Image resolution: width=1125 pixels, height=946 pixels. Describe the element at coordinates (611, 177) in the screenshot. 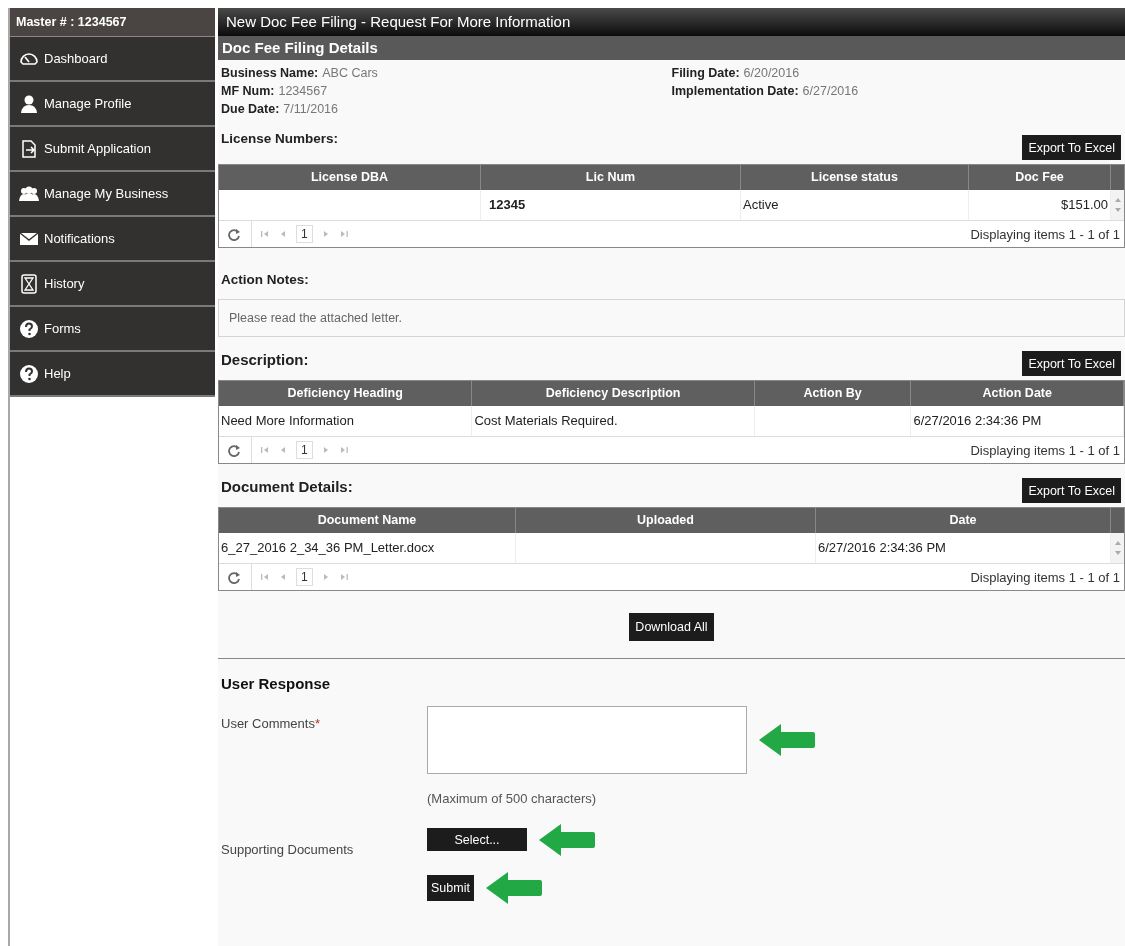

I see `column-header: Lic Num` at that location.